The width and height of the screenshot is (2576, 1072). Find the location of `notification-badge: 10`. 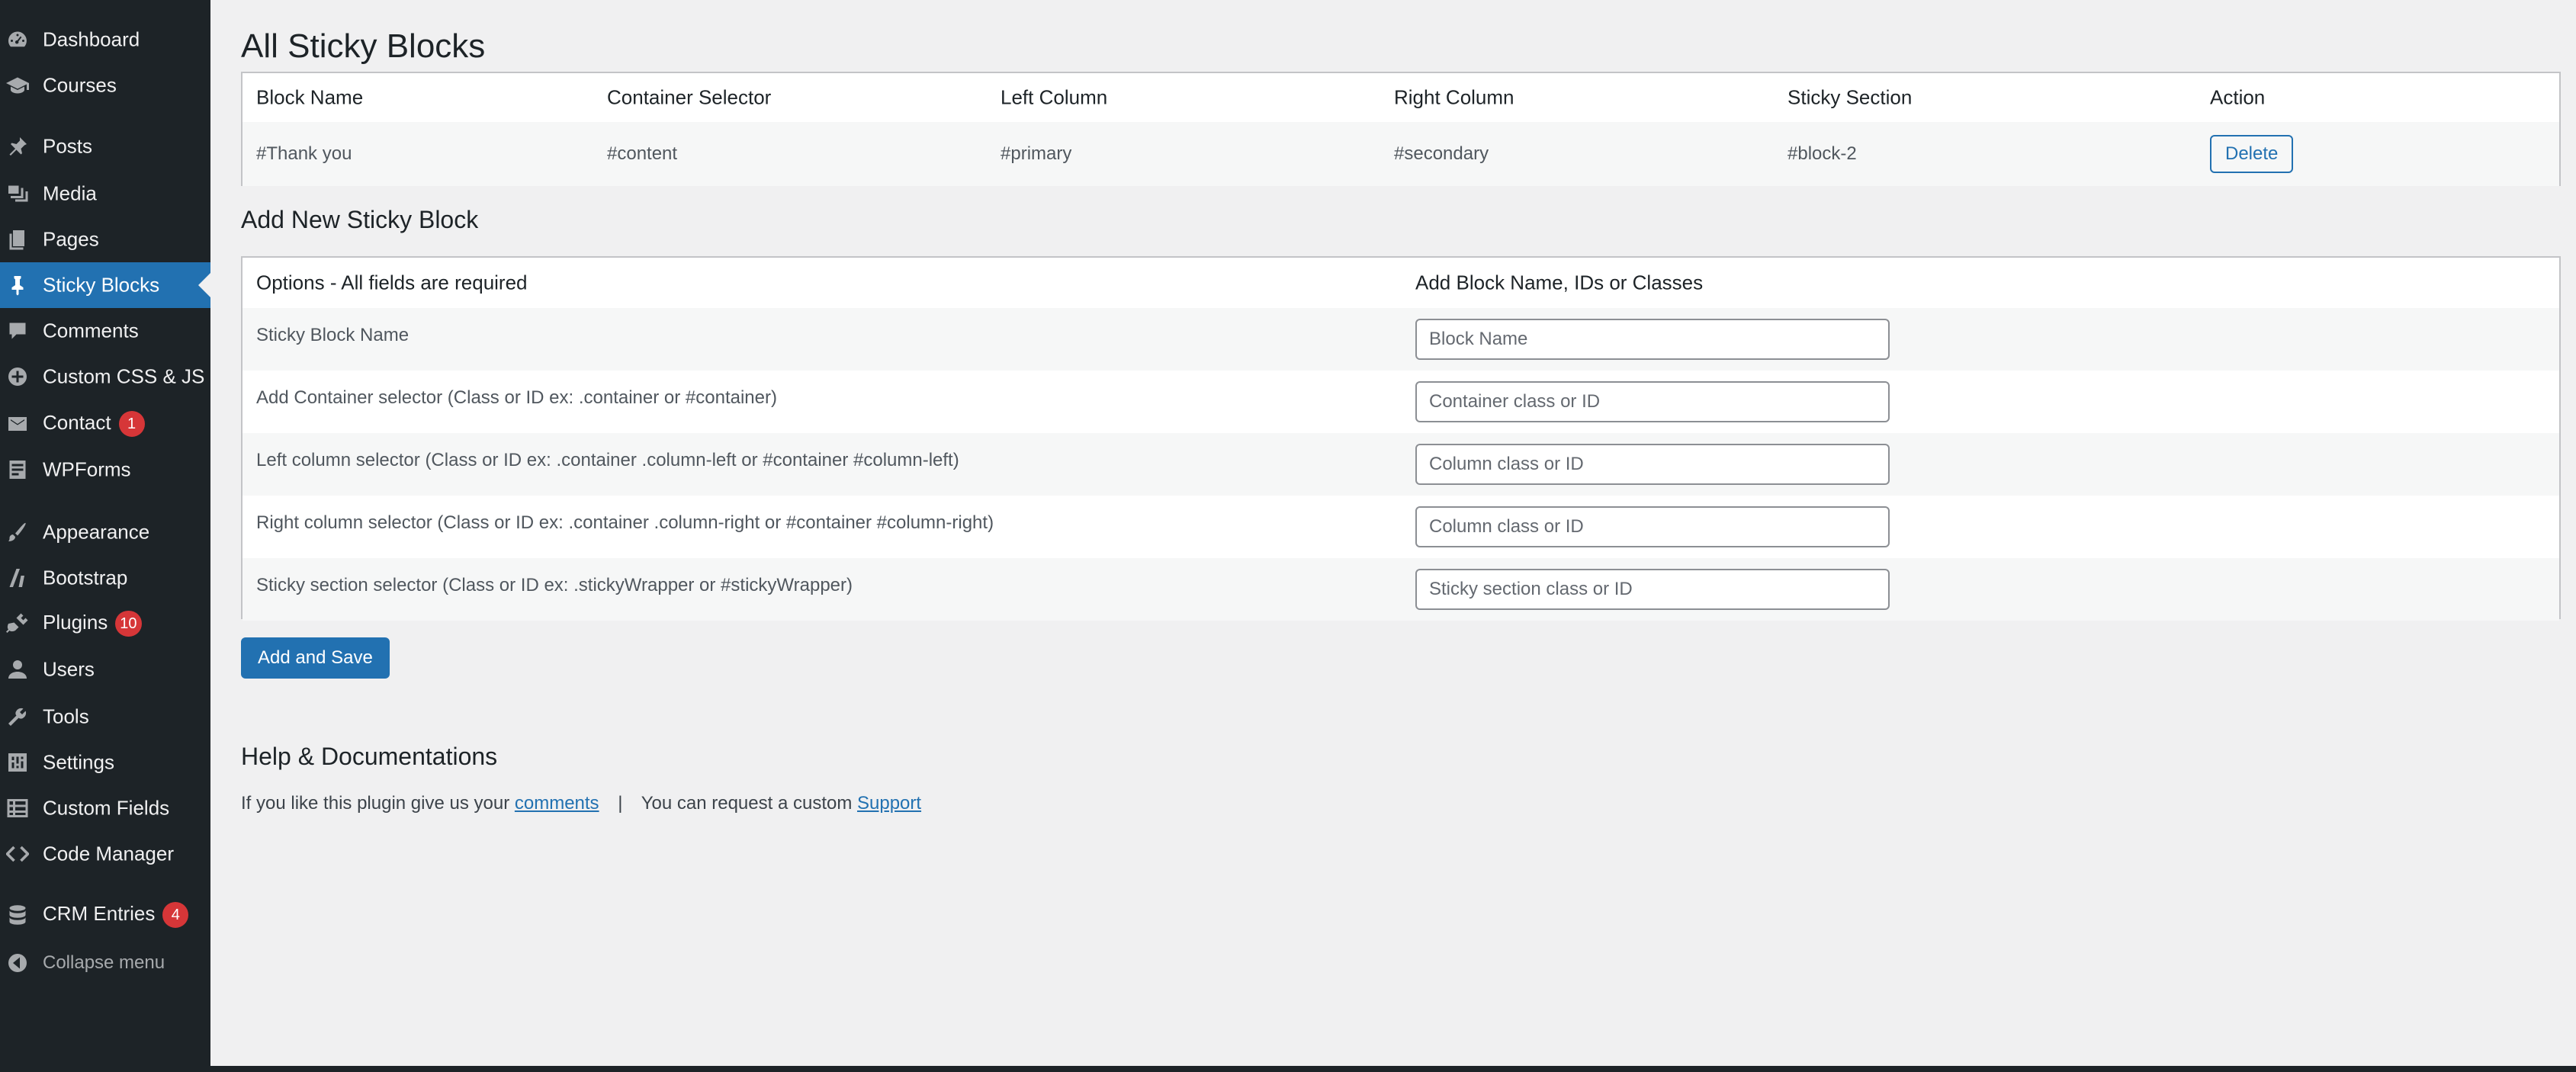

notification-badge: 10 is located at coordinates (128, 624).